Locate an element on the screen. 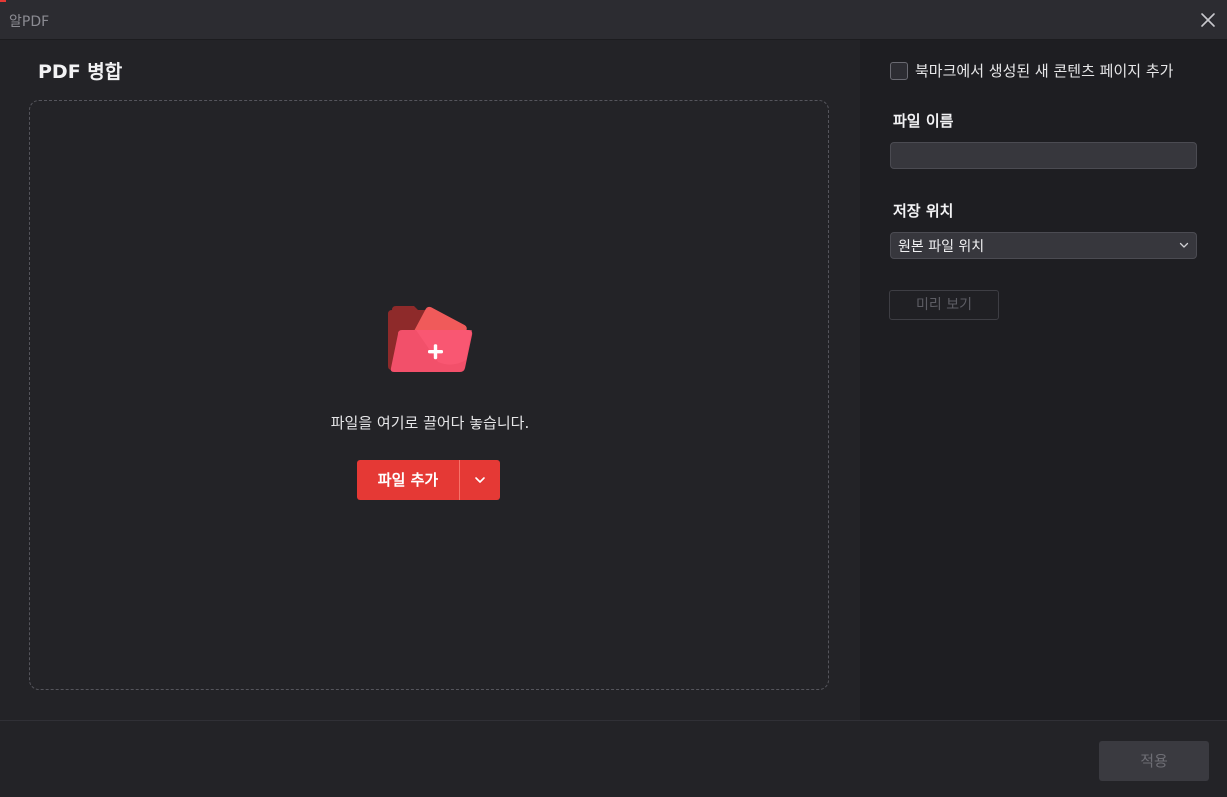 This screenshot has width=1227, height=797. add-file-button: 파일 추가 is located at coordinates (408, 480).